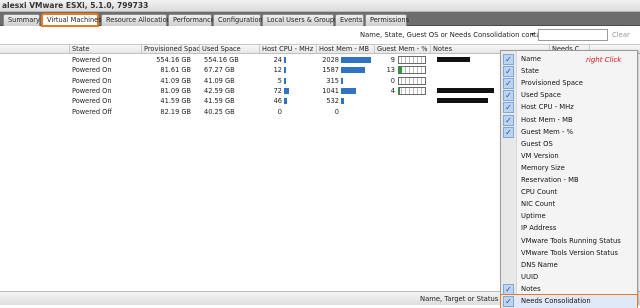  Describe the element at coordinates (569, 71) in the screenshot. I see `menu-item-state: ✓ State` at that location.